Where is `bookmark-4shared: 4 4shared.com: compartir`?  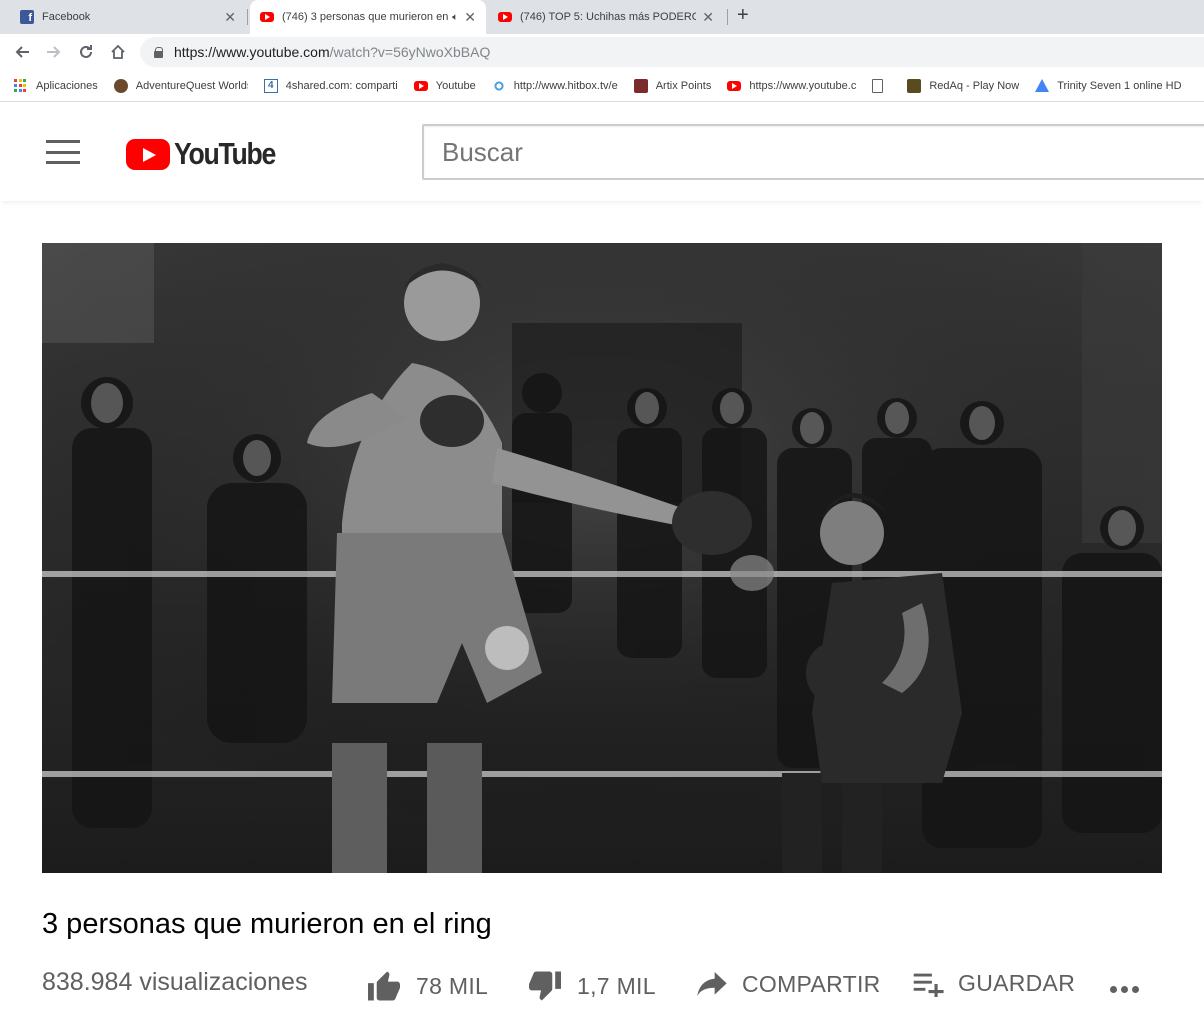
bookmark-4shared: 4 4shared.com: compartir is located at coordinates (330, 85).